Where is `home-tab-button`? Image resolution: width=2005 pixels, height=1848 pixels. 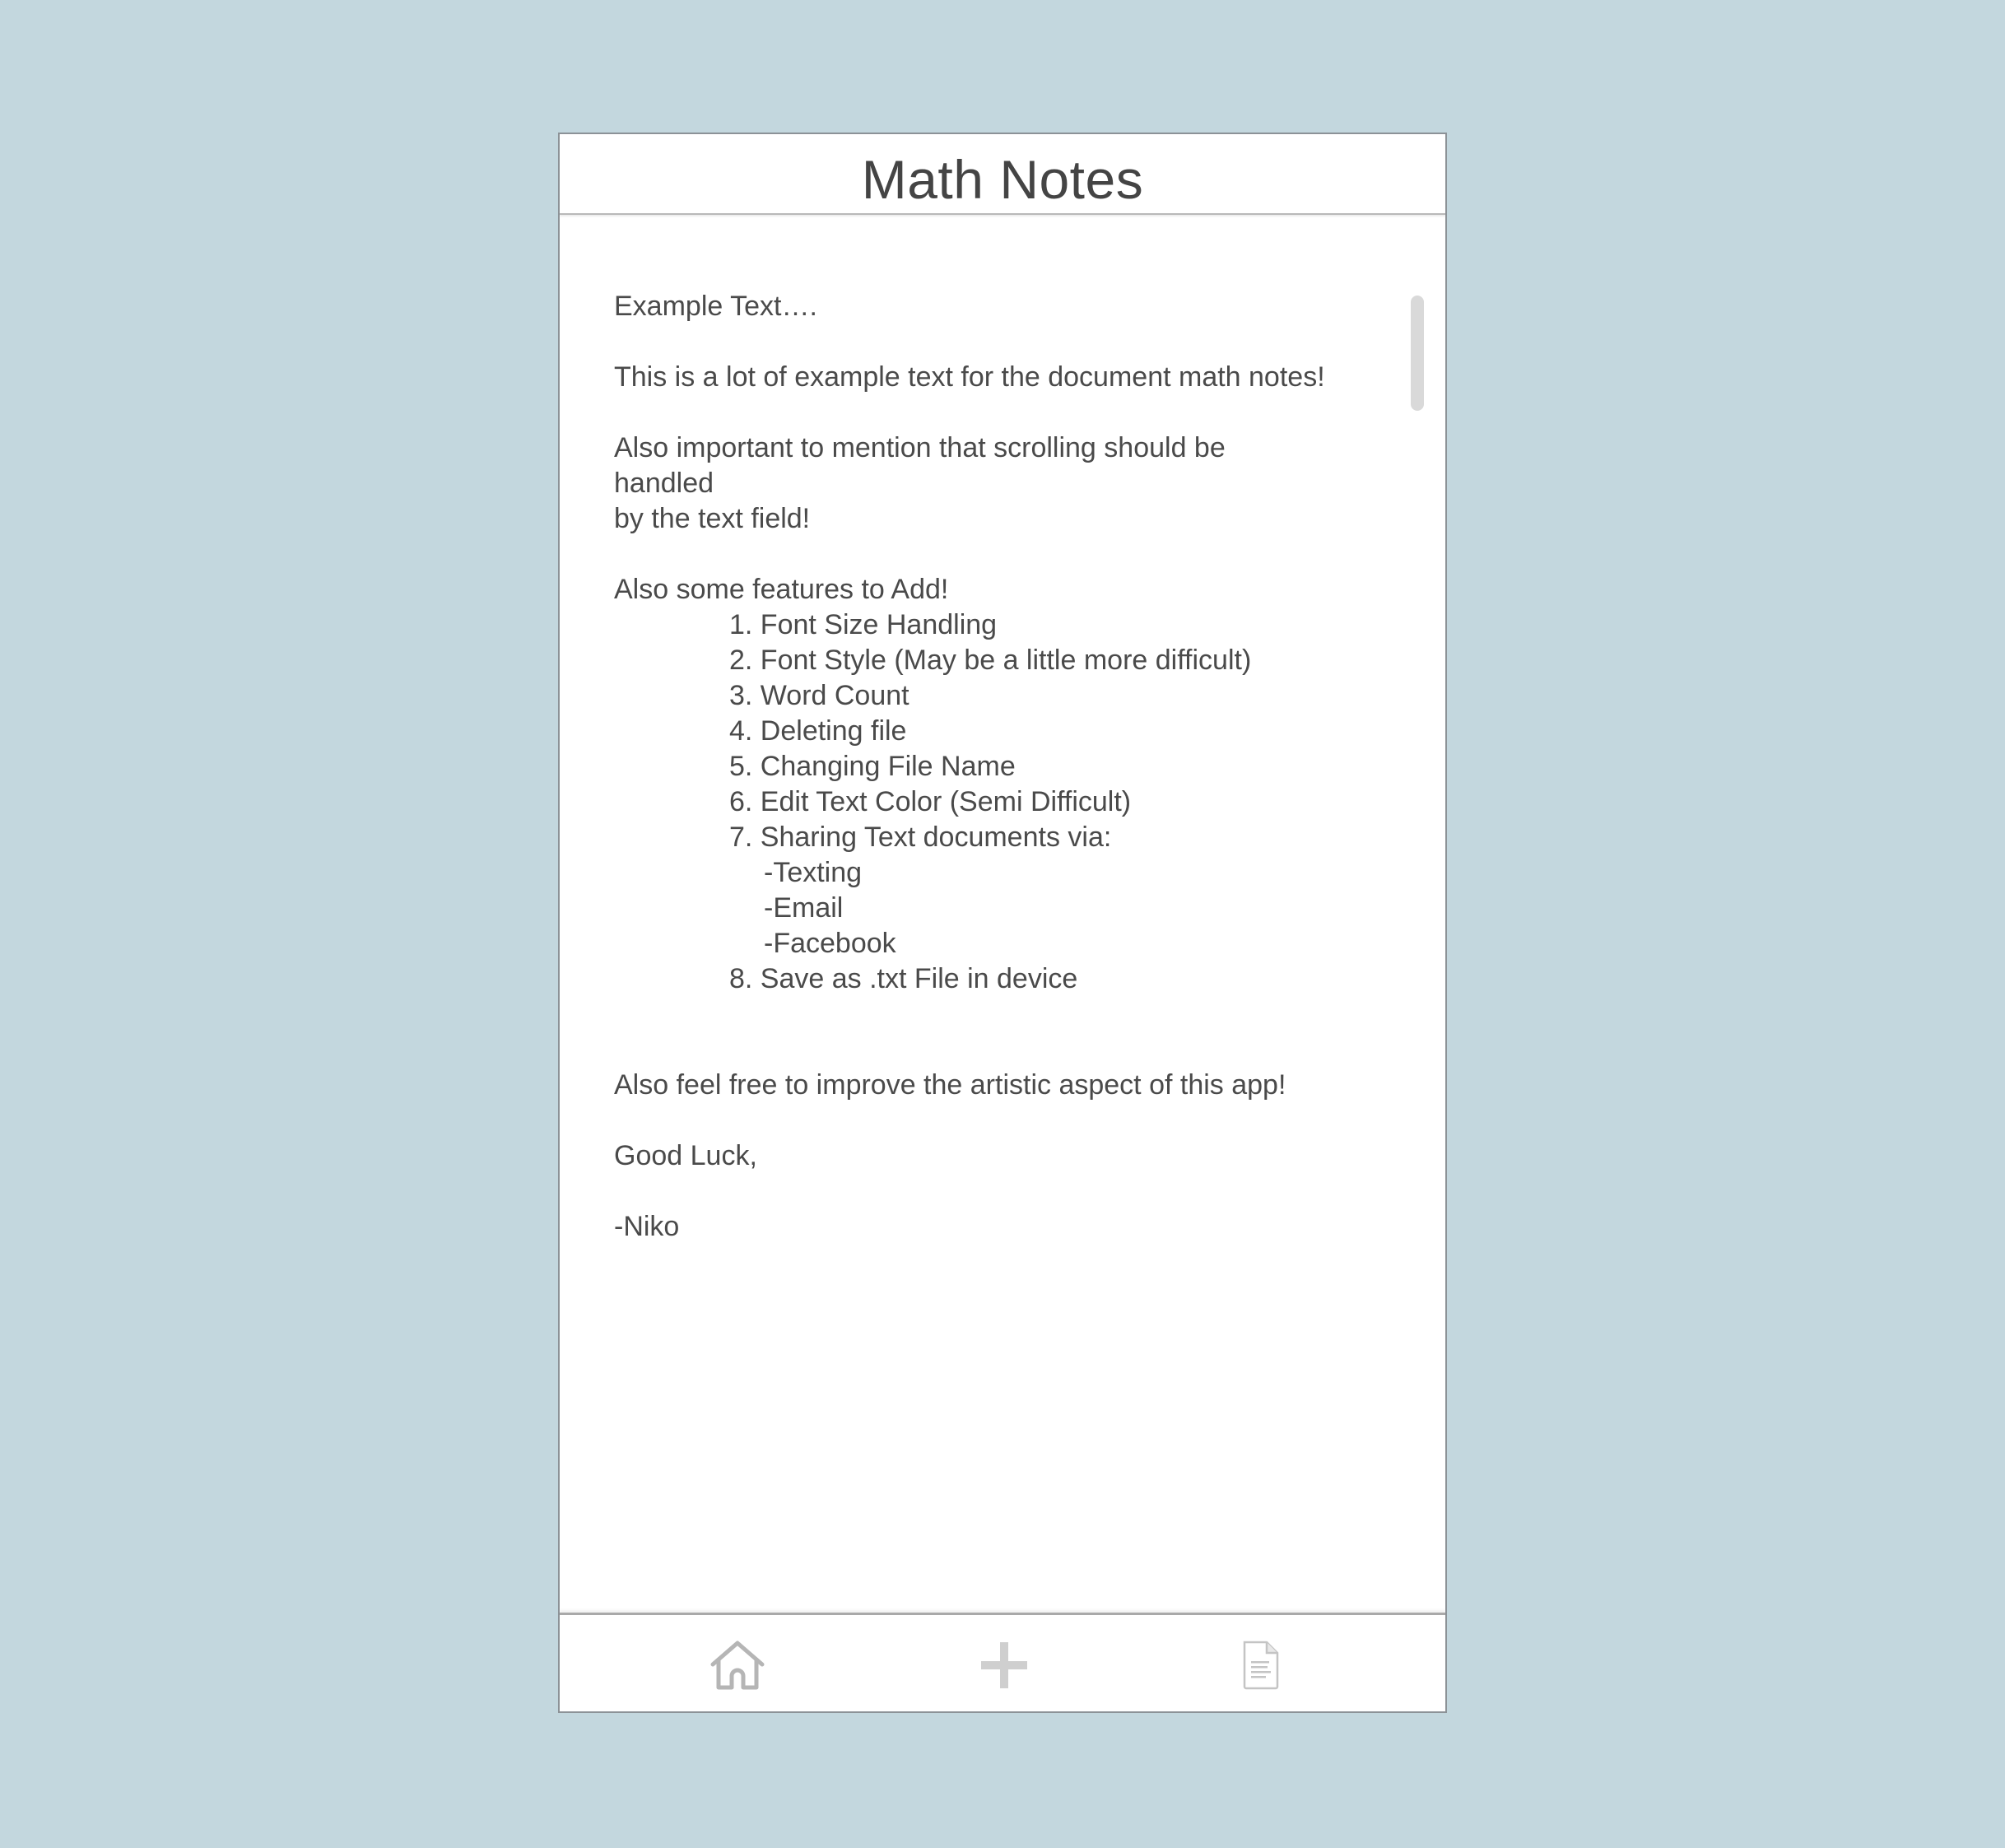 home-tab-button is located at coordinates (737, 1665).